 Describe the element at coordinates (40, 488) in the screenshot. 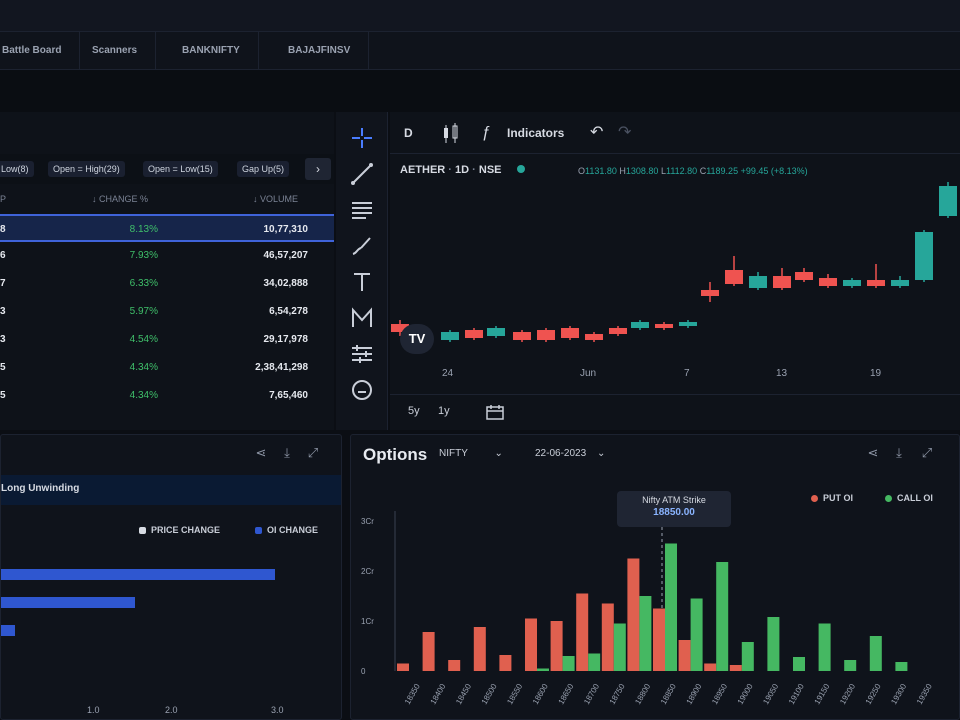

I see `tab-long-unwinding: Long Unwinding` at that location.